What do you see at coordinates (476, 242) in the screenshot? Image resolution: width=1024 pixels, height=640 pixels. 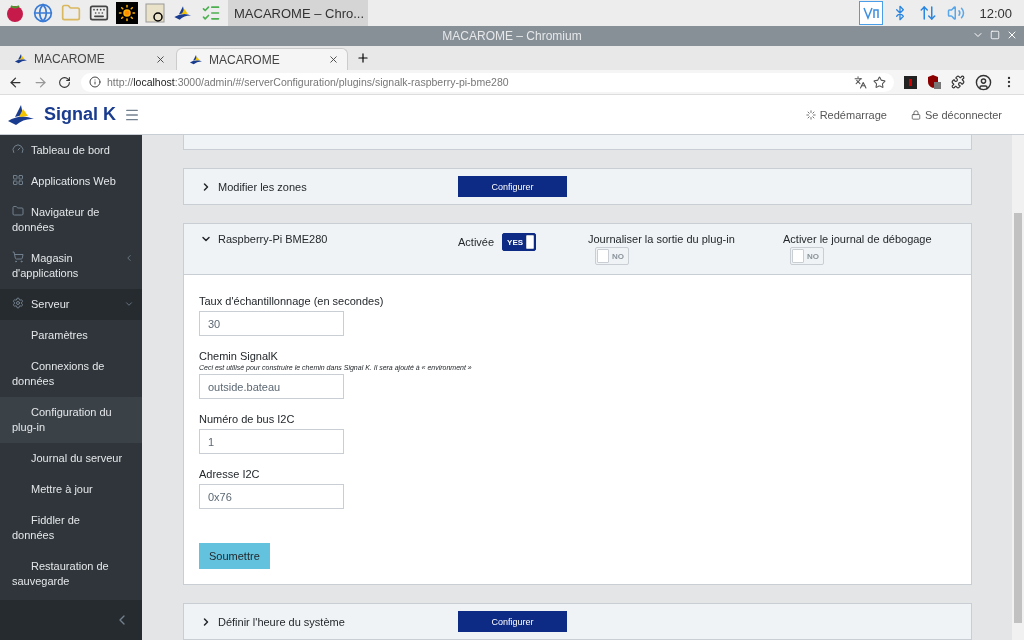 I see `toggle-label: Activée` at bounding box center [476, 242].